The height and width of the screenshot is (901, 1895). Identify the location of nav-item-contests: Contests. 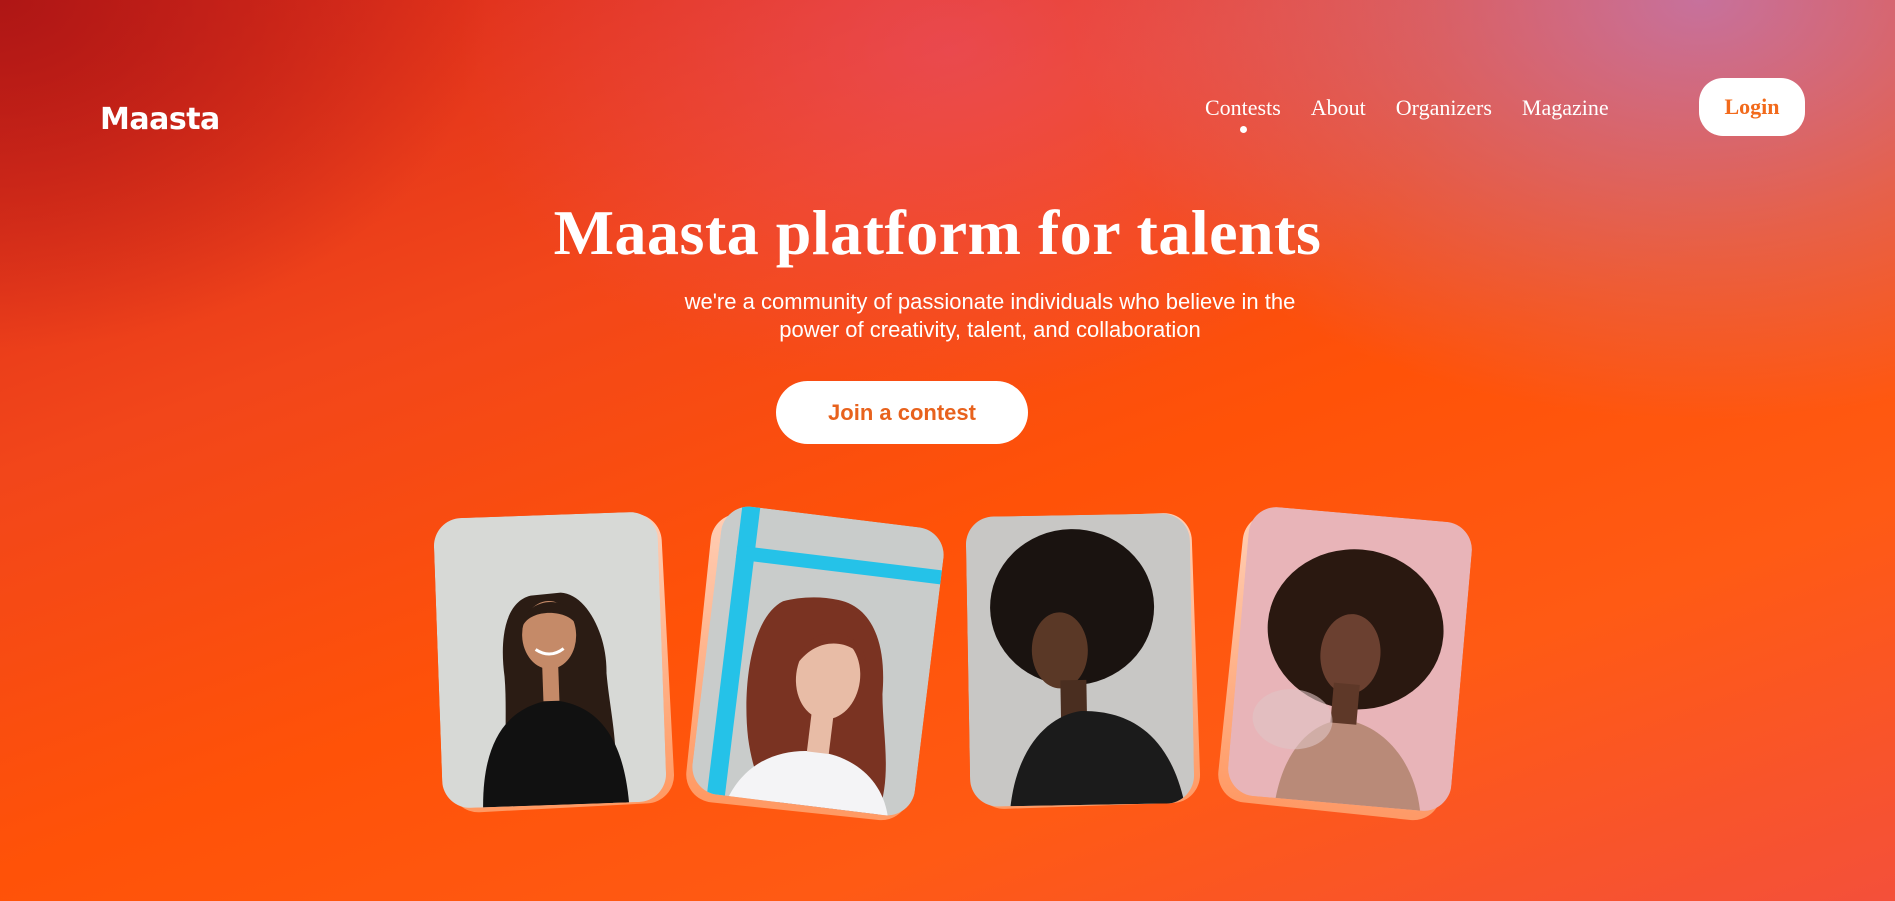
(1243, 114).